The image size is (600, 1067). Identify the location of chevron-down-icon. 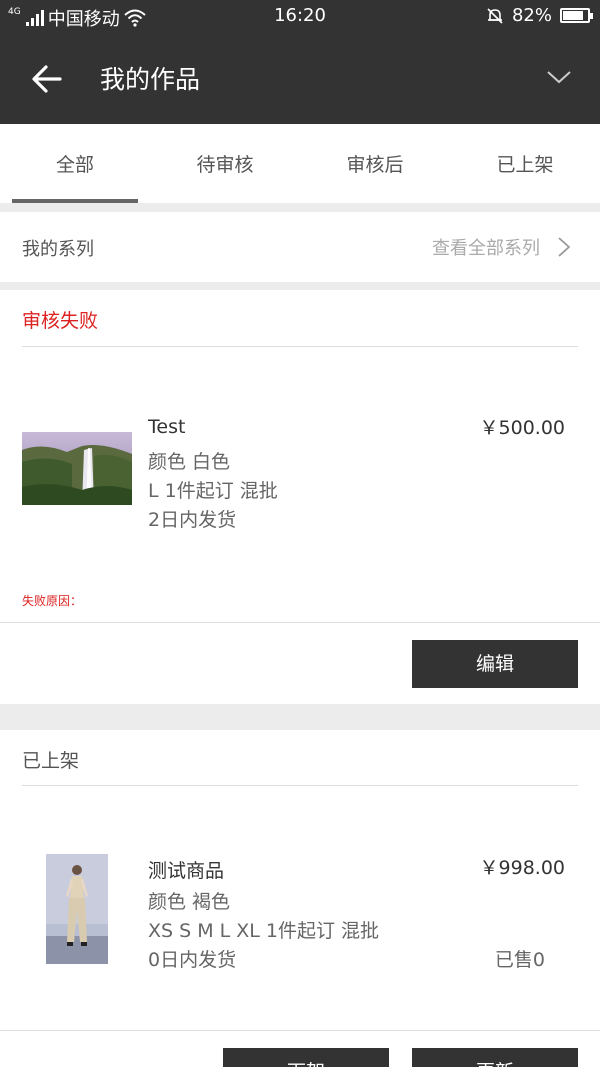
(559, 77).